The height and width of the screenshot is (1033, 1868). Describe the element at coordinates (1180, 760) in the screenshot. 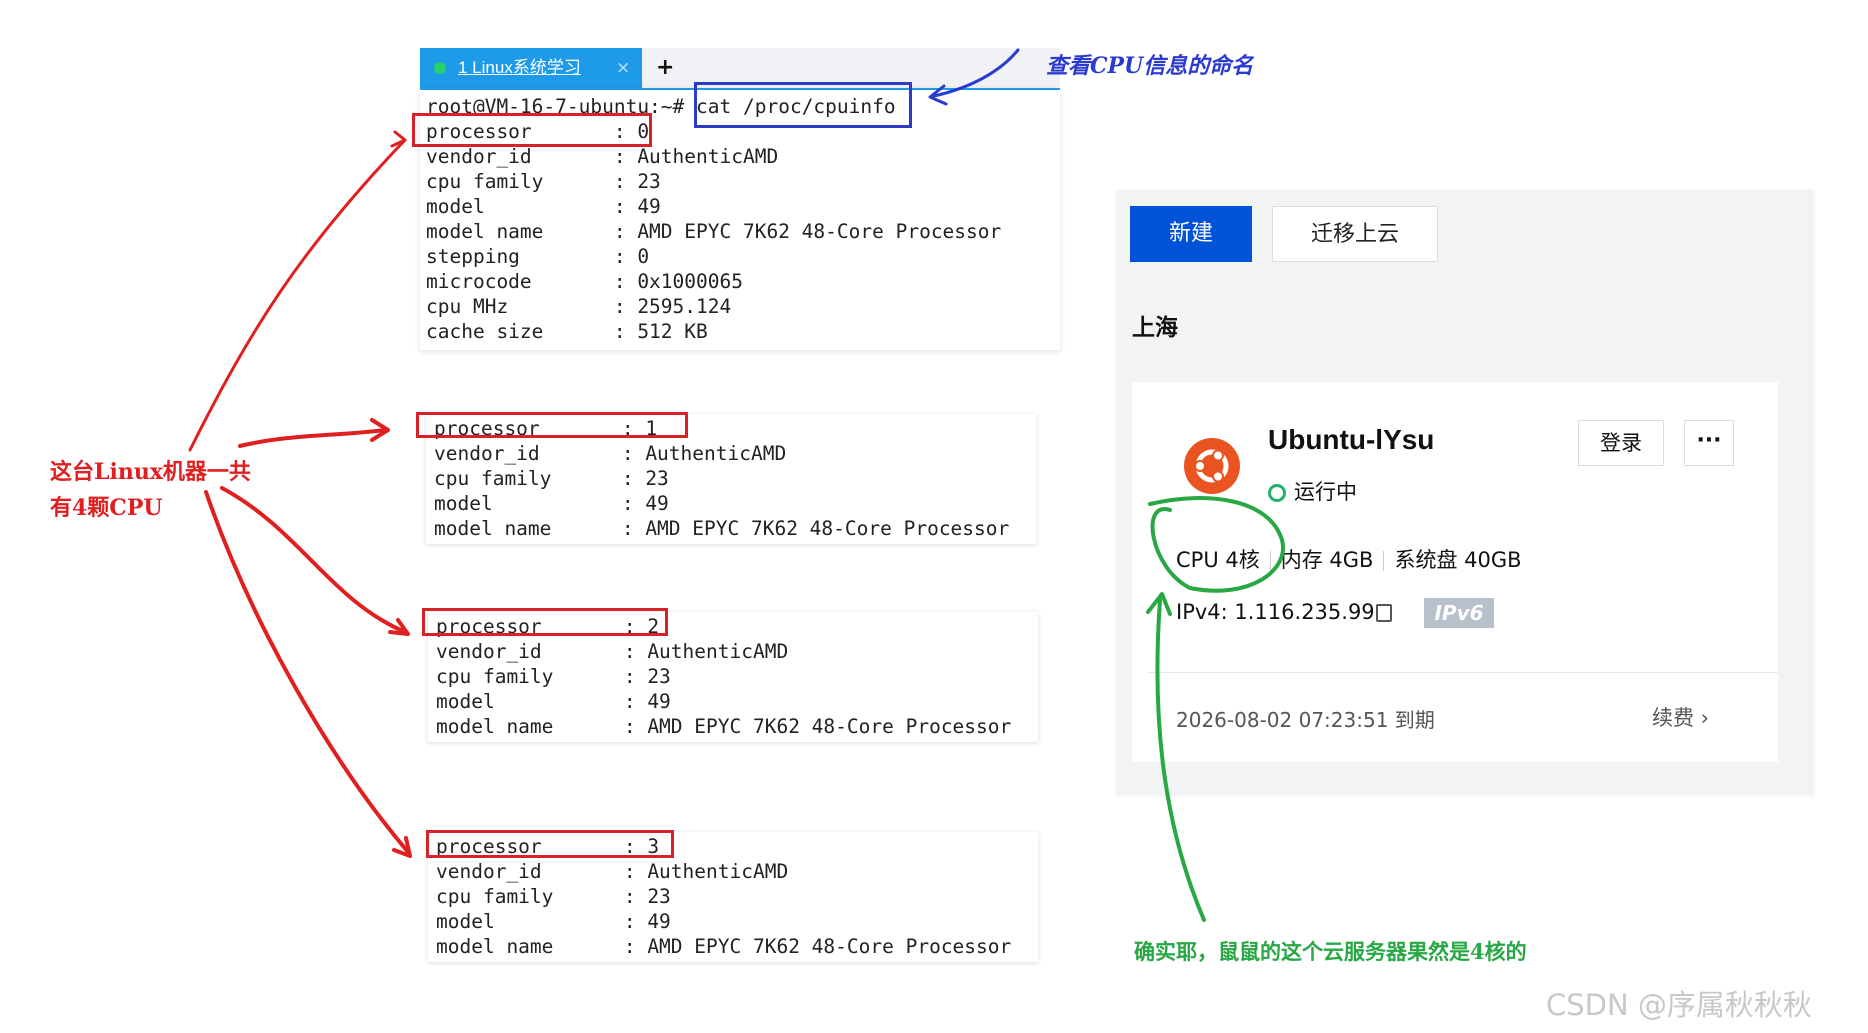

I see `arrow-to-cpu` at that location.